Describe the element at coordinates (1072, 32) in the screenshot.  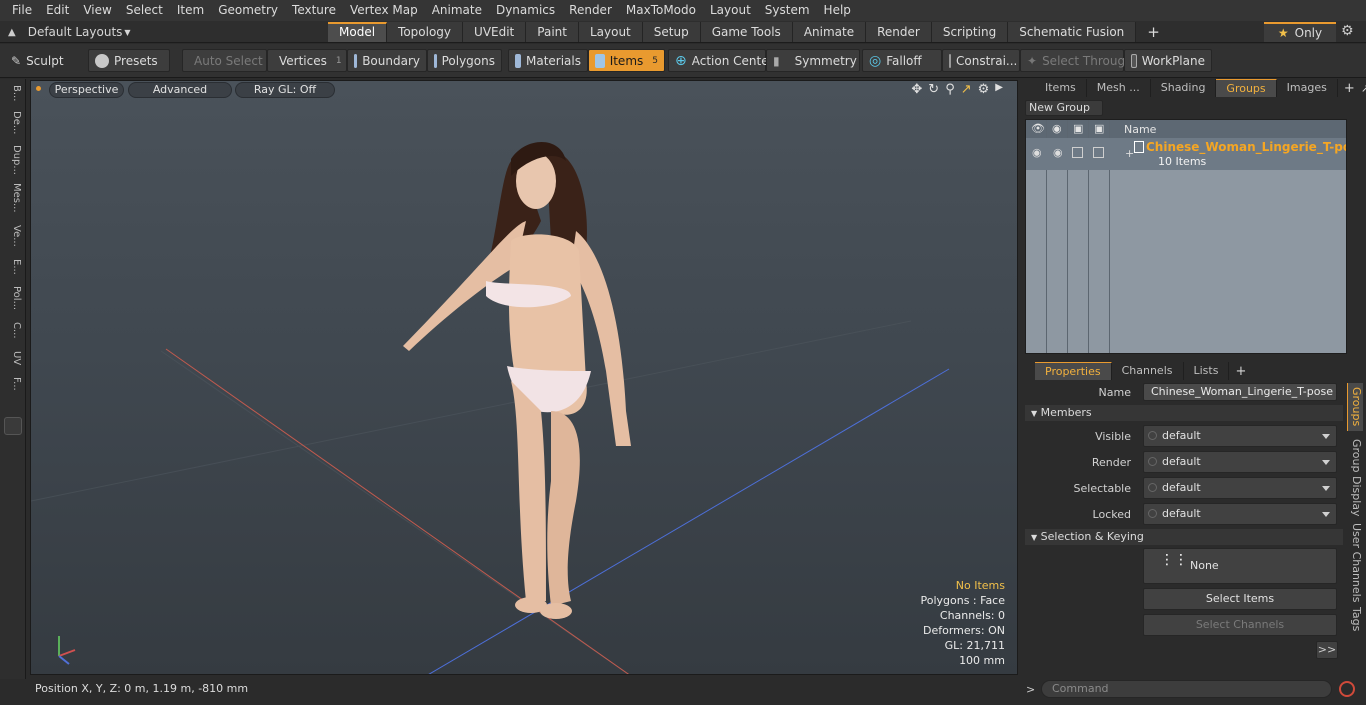
I see `tab-schematic-fusion: Schematic Fusion` at that location.